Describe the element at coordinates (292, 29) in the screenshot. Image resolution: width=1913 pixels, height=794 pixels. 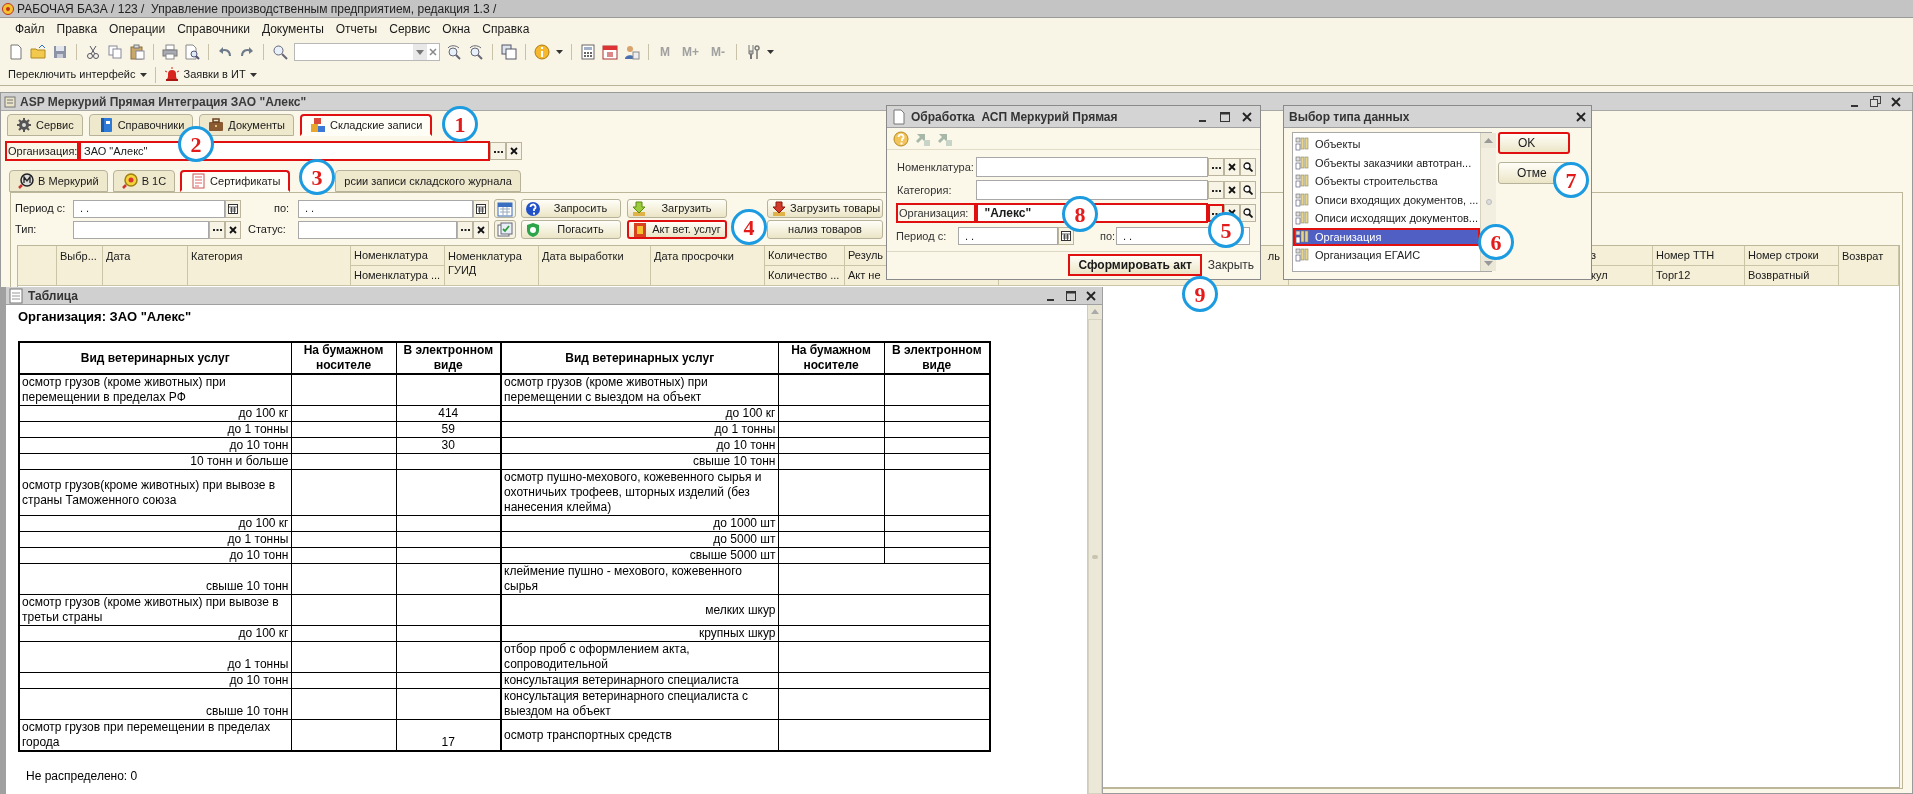
I see `menu-item: Документы` at that location.